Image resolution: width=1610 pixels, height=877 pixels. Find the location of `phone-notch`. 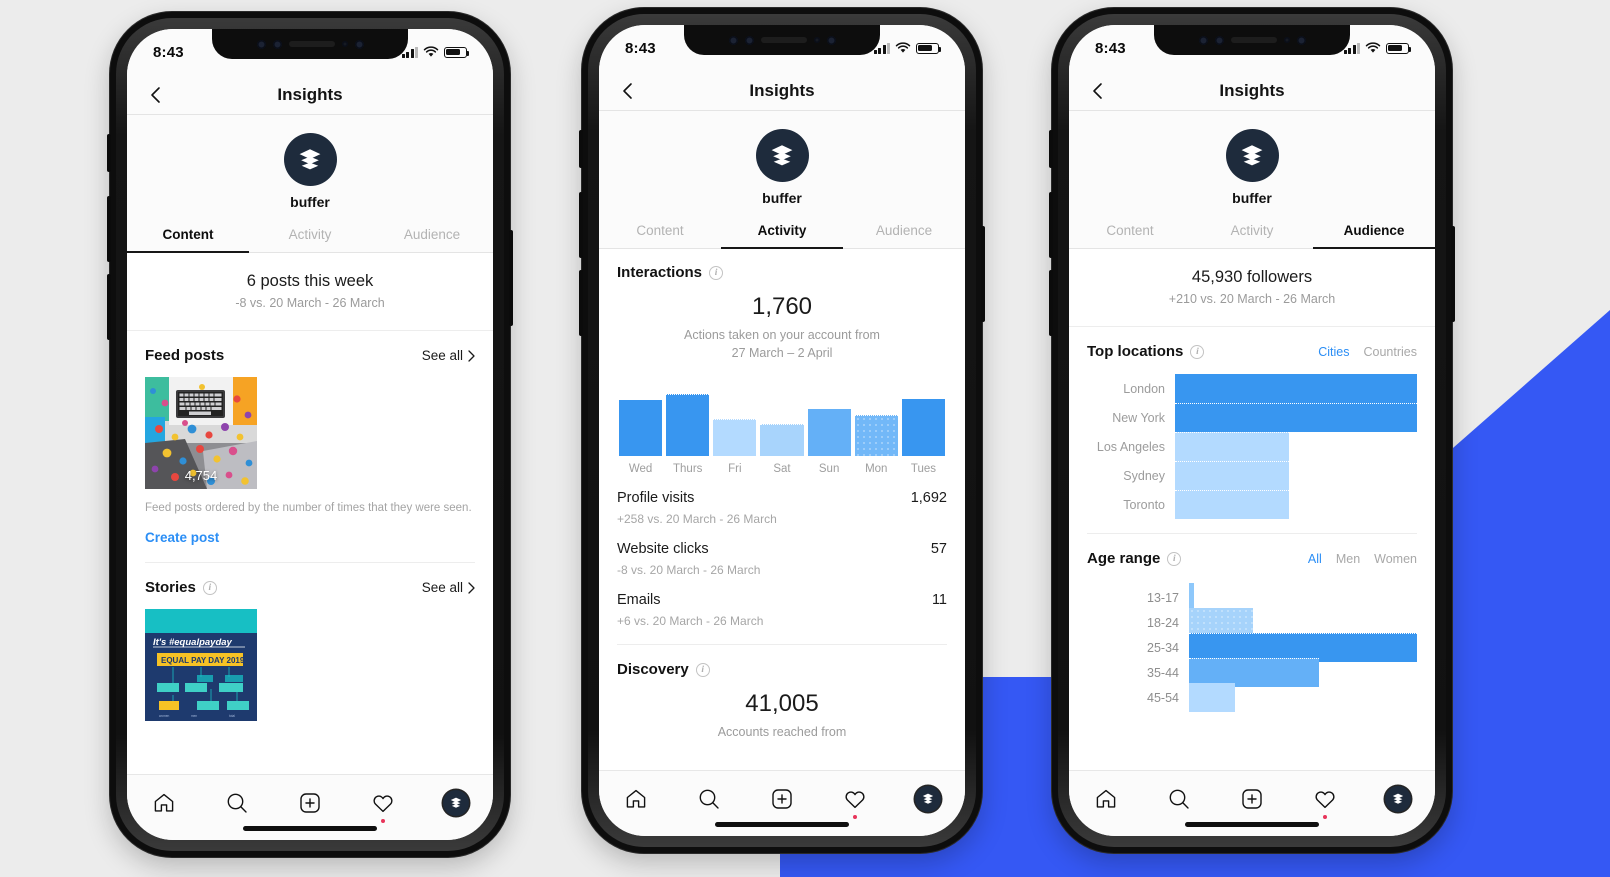

phone-notch is located at coordinates (310, 44).